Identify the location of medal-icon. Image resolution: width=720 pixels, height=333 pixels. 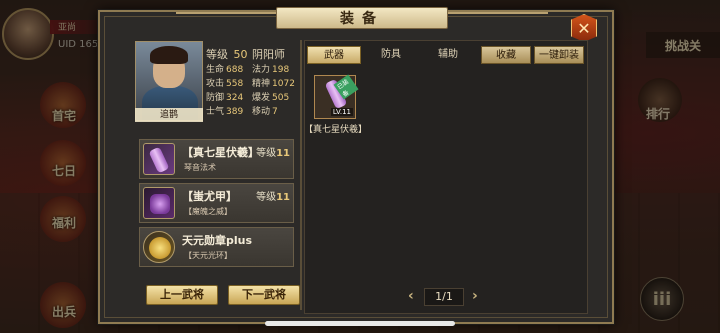
(159, 247).